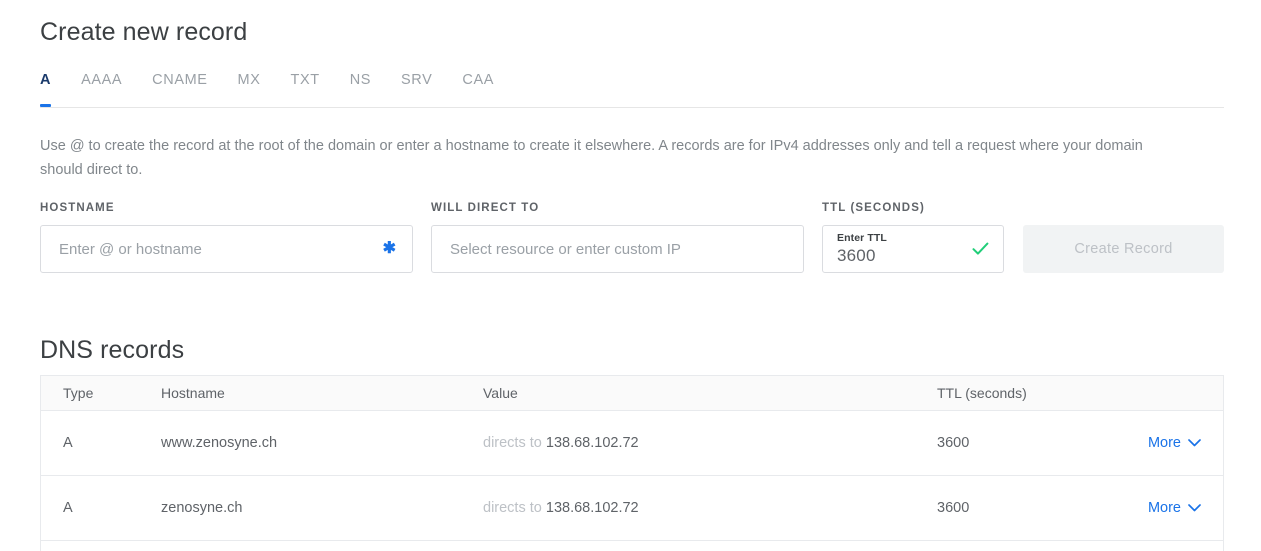  What do you see at coordinates (112, 350) in the screenshot?
I see `dns-records-title: DNS records` at bounding box center [112, 350].